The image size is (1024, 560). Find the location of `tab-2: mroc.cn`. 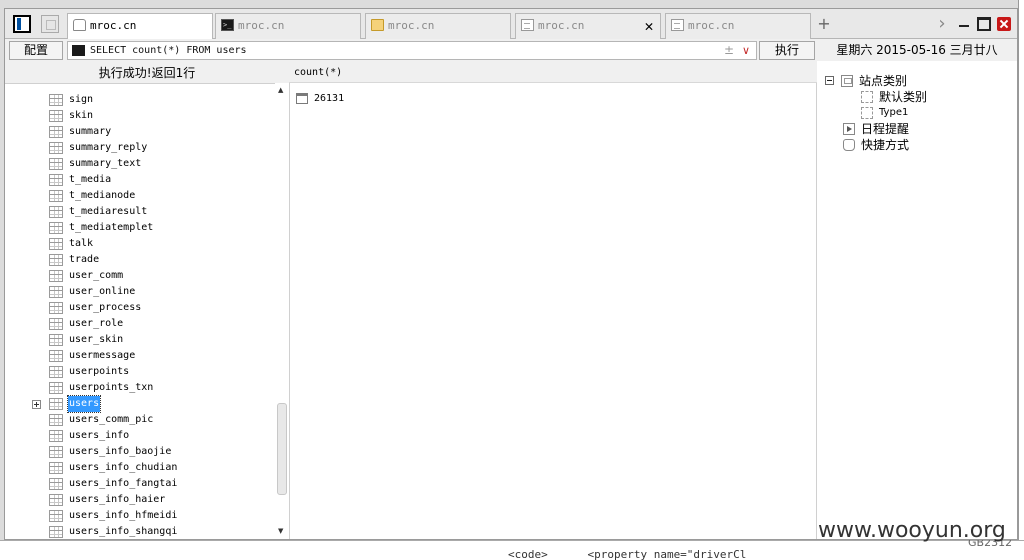

tab-2: mroc.cn is located at coordinates (288, 26).